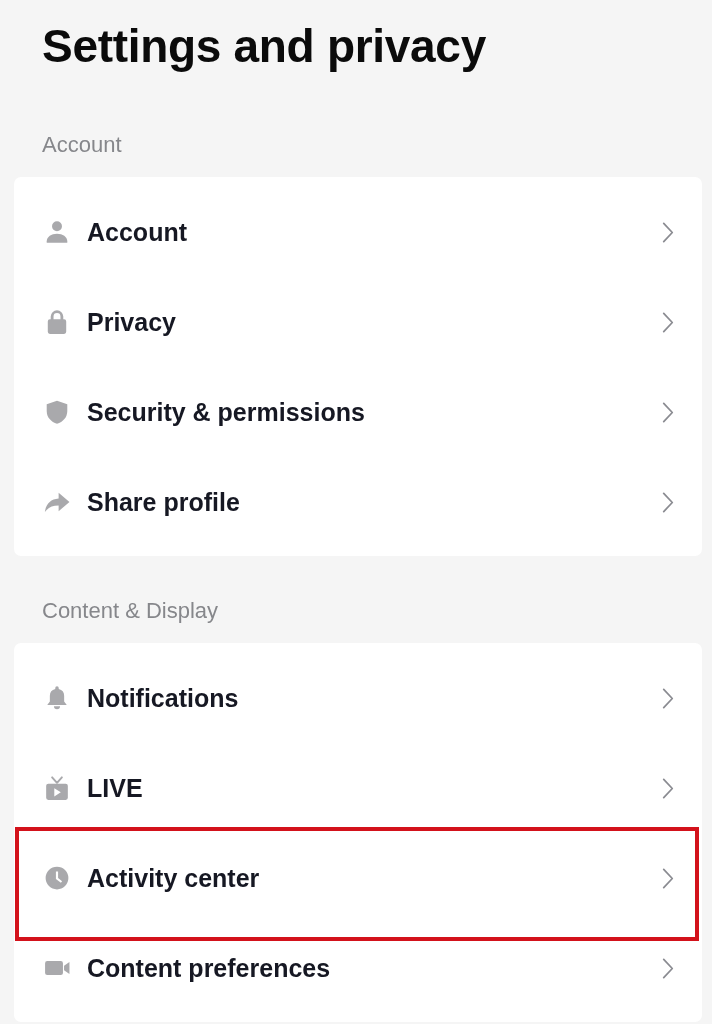  Describe the element at coordinates (358, 968) in the screenshot. I see `settings-item: Content preferences` at that location.